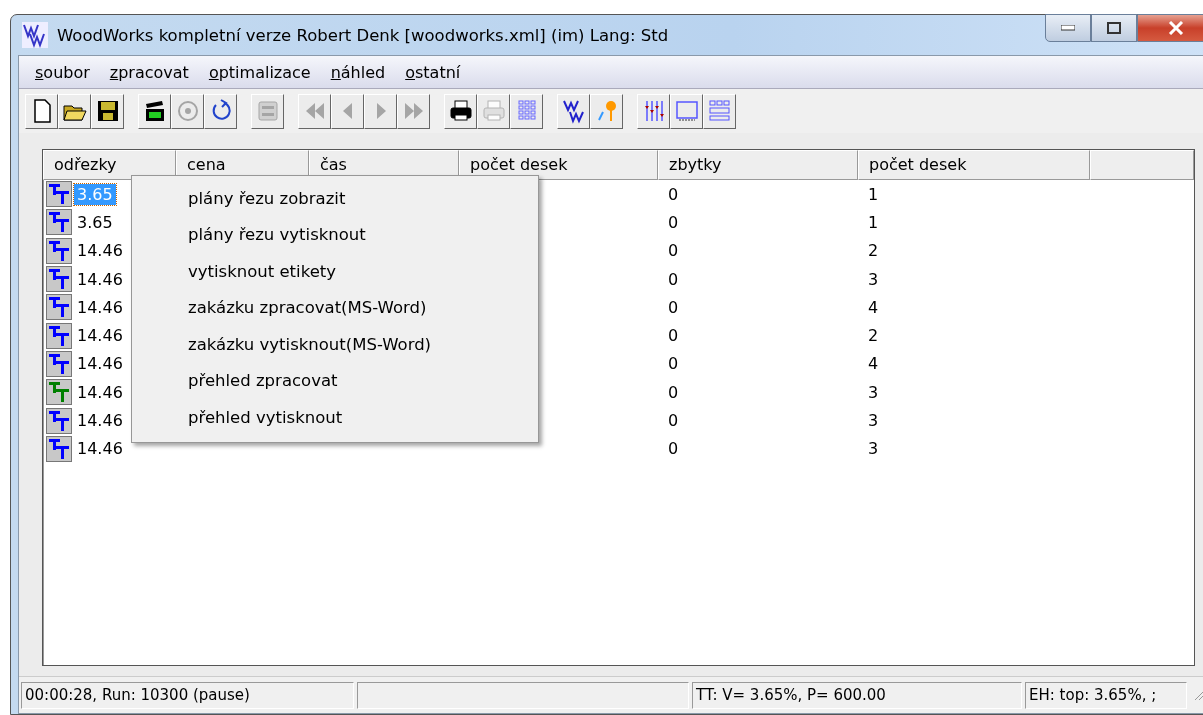 This screenshot has height=715, width=1203. I want to click on context-menu-item: plány řezu zobrazit, so click(363, 198).